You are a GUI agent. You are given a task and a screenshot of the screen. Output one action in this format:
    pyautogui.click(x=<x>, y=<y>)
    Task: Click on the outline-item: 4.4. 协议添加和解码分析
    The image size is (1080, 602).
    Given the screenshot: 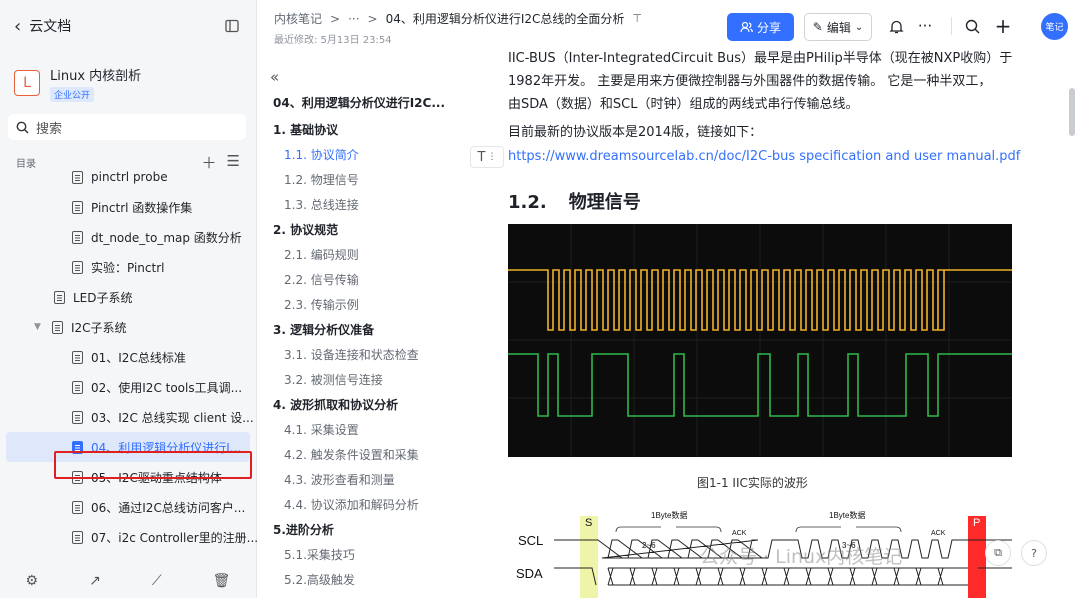 What is the action you would take?
    pyautogui.click(x=351, y=504)
    